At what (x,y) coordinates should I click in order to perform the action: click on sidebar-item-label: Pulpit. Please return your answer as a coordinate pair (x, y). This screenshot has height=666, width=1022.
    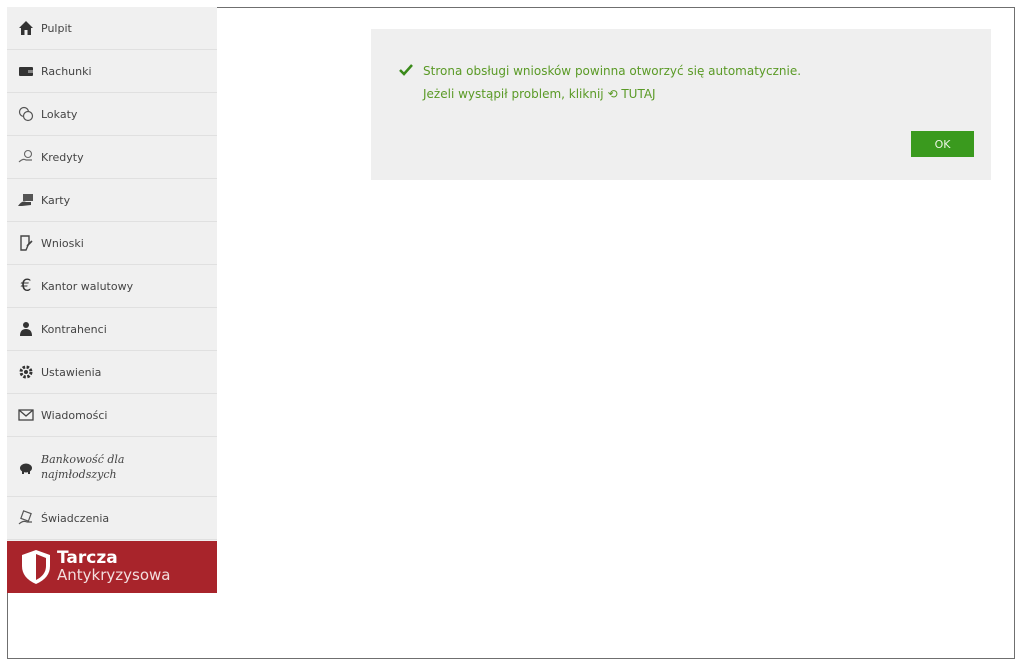
    Looking at the image, I should click on (56, 28).